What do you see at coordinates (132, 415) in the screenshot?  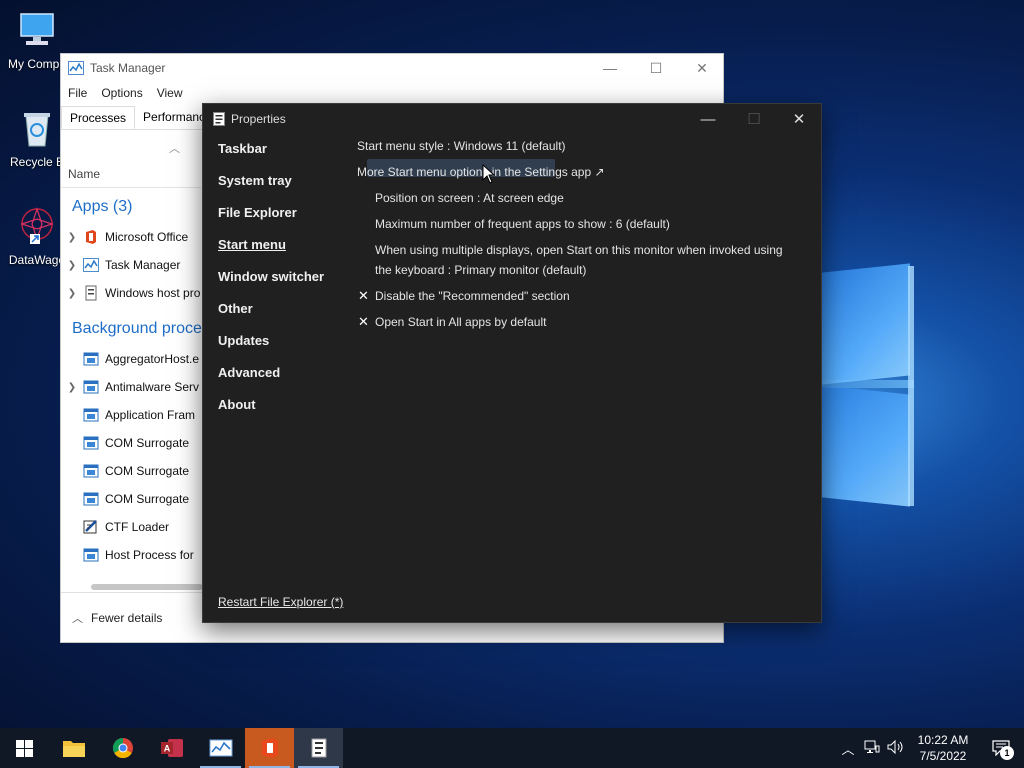 I see `process-row: Application Fram` at bounding box center [132, 415].